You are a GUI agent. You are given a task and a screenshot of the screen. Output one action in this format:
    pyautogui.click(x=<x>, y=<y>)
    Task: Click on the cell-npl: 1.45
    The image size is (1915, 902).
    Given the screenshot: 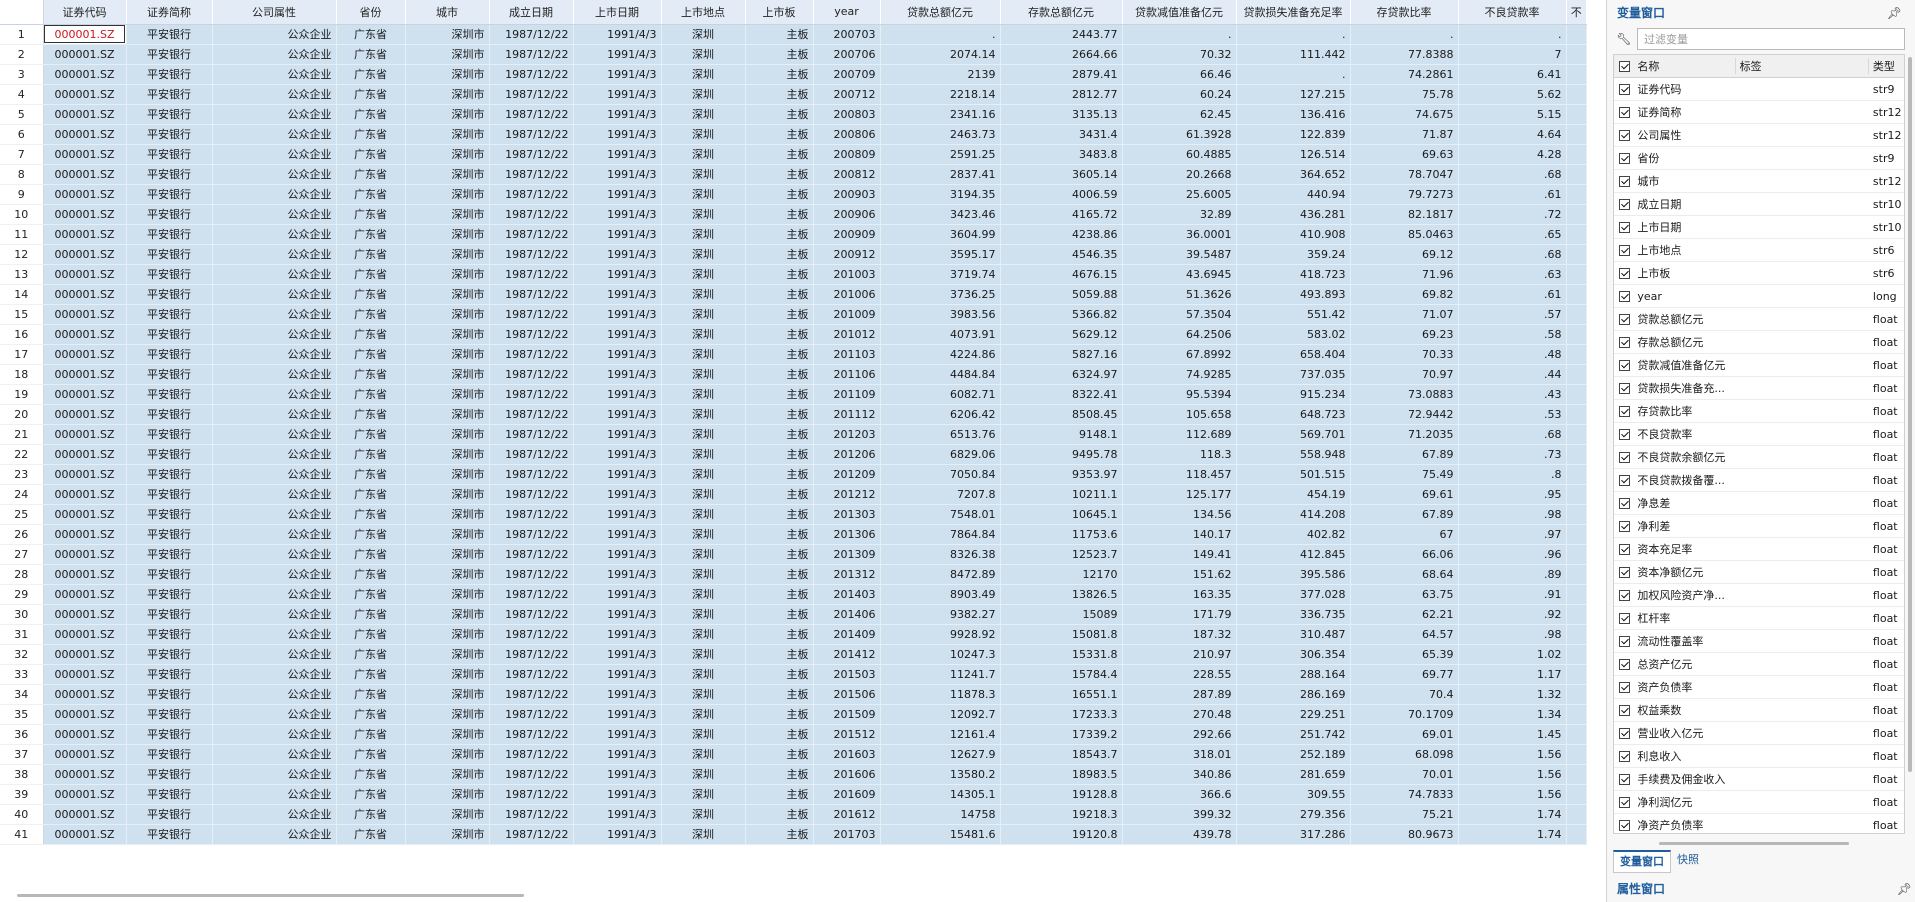 What is the action you would take?
    pyautogui.click(x=1512, y=734)
    